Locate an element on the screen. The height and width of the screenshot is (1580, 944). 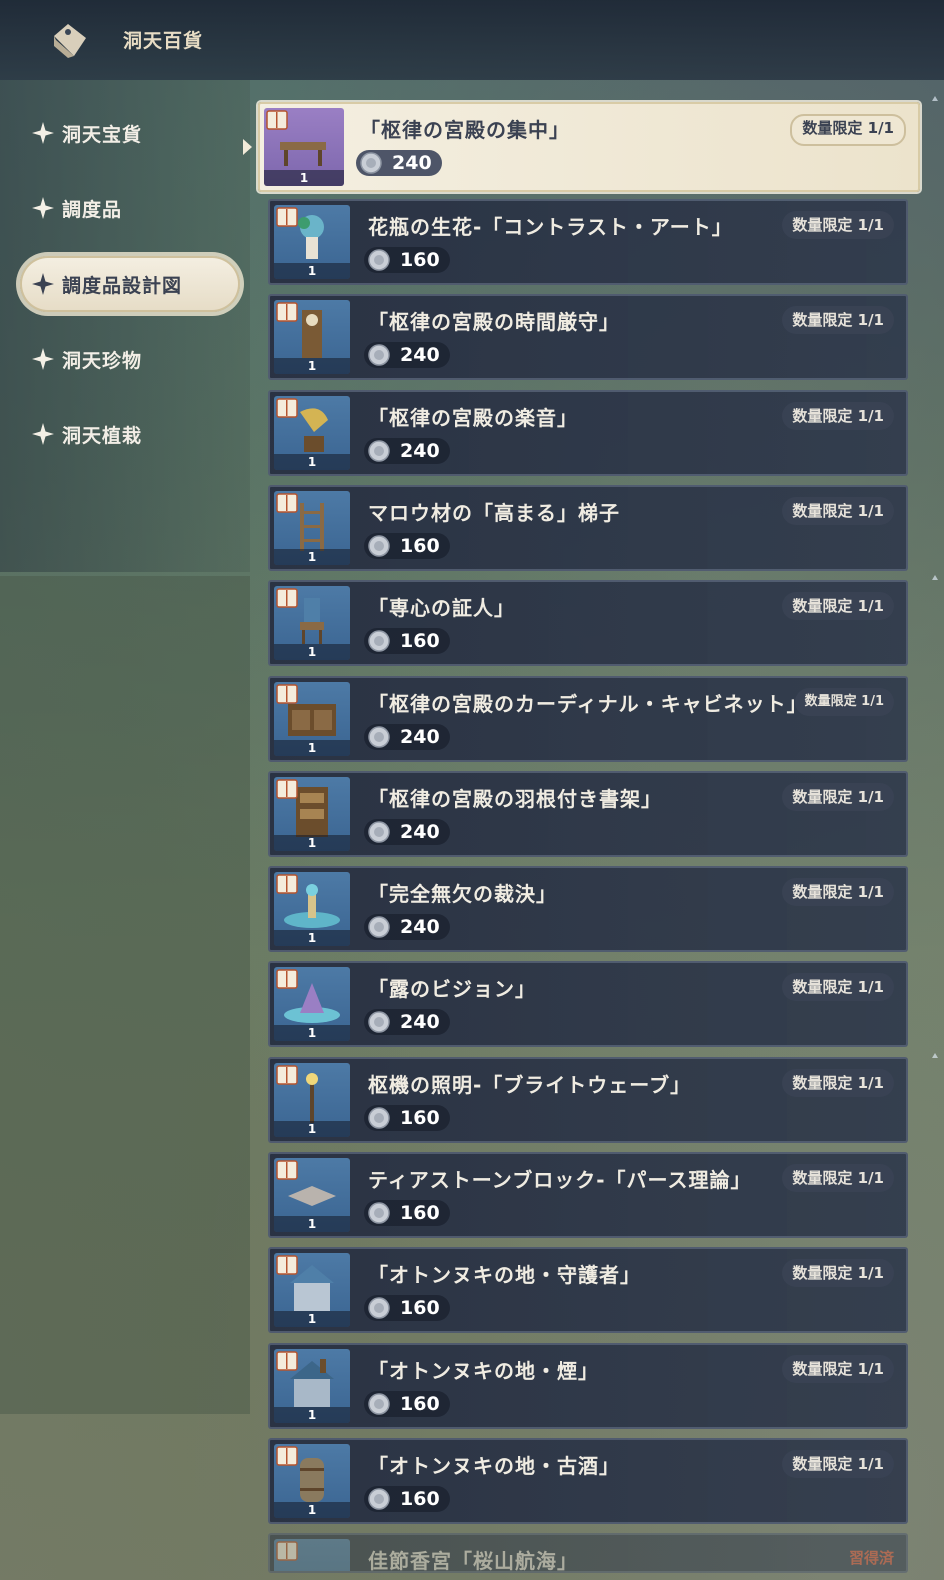
shop-item-row: 1 「オトンヌキの地・煙」 160 数量限定 1/1 is located at coordinates (588, 1386).